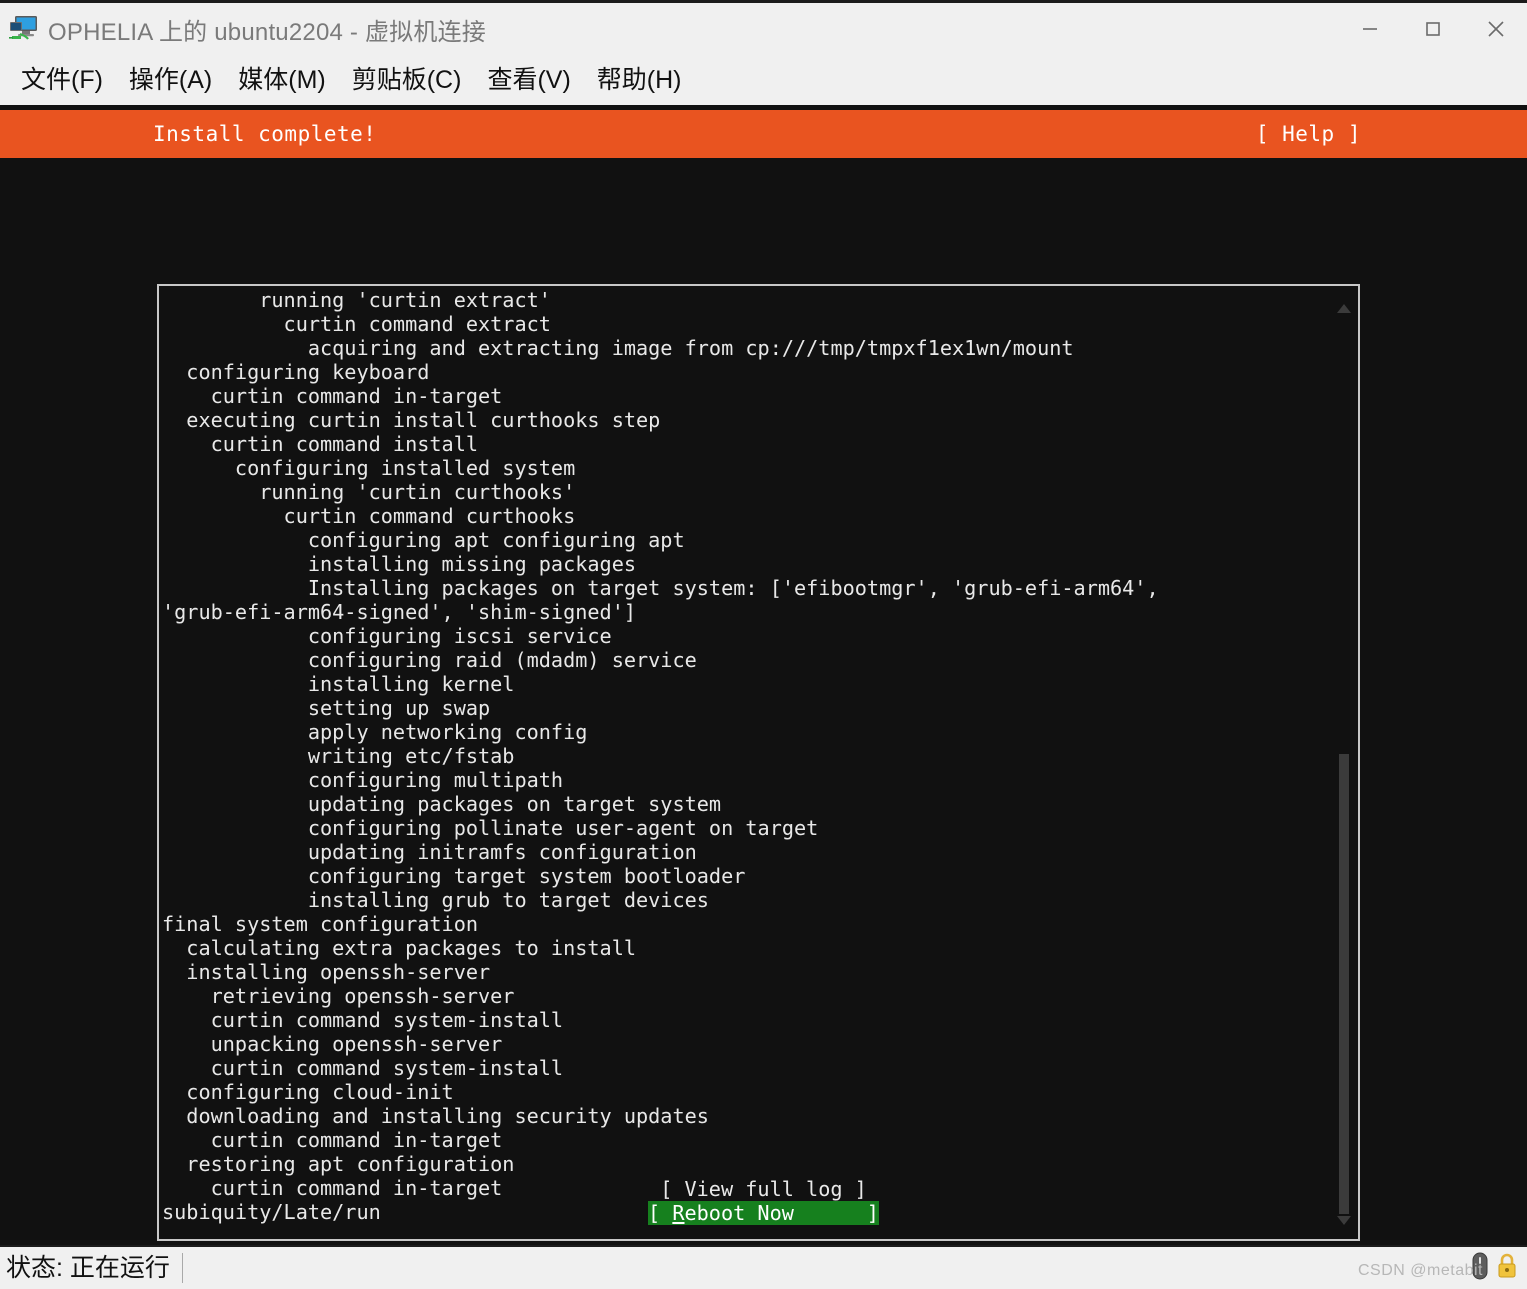 The height and width of the screenshot is (1289, 1527). Describe the element at coordinates (1369, 29) in the screenshot. I see `minimize-button` at that location.